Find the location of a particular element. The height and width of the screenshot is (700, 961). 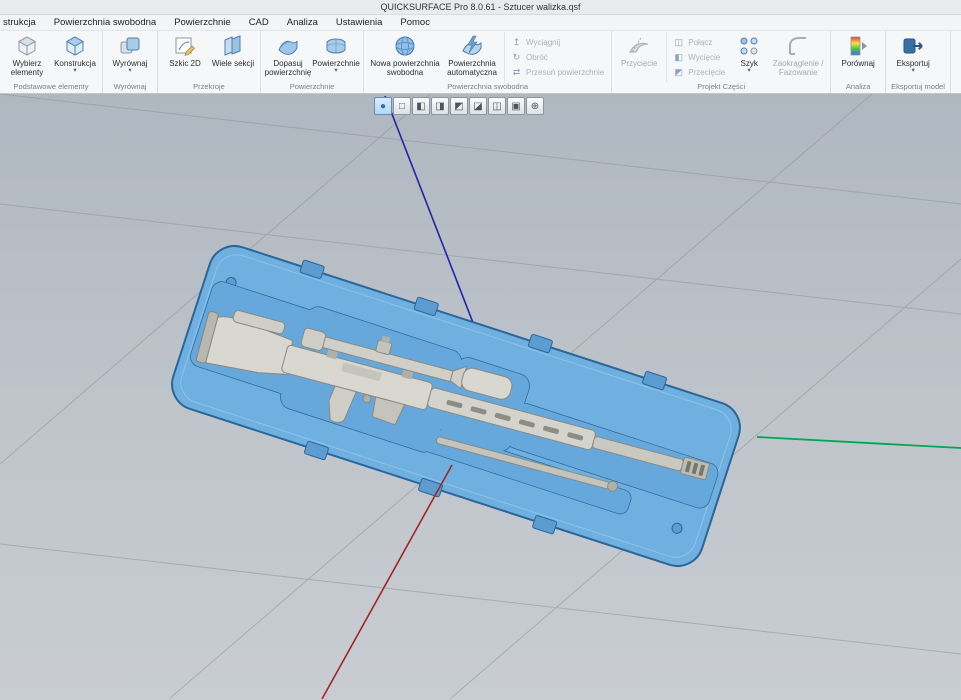

part-design-small-buttons: ◫ Połącz ◧ Wycięcie ◩ Przecięcie is located at coordinates (697, 57).